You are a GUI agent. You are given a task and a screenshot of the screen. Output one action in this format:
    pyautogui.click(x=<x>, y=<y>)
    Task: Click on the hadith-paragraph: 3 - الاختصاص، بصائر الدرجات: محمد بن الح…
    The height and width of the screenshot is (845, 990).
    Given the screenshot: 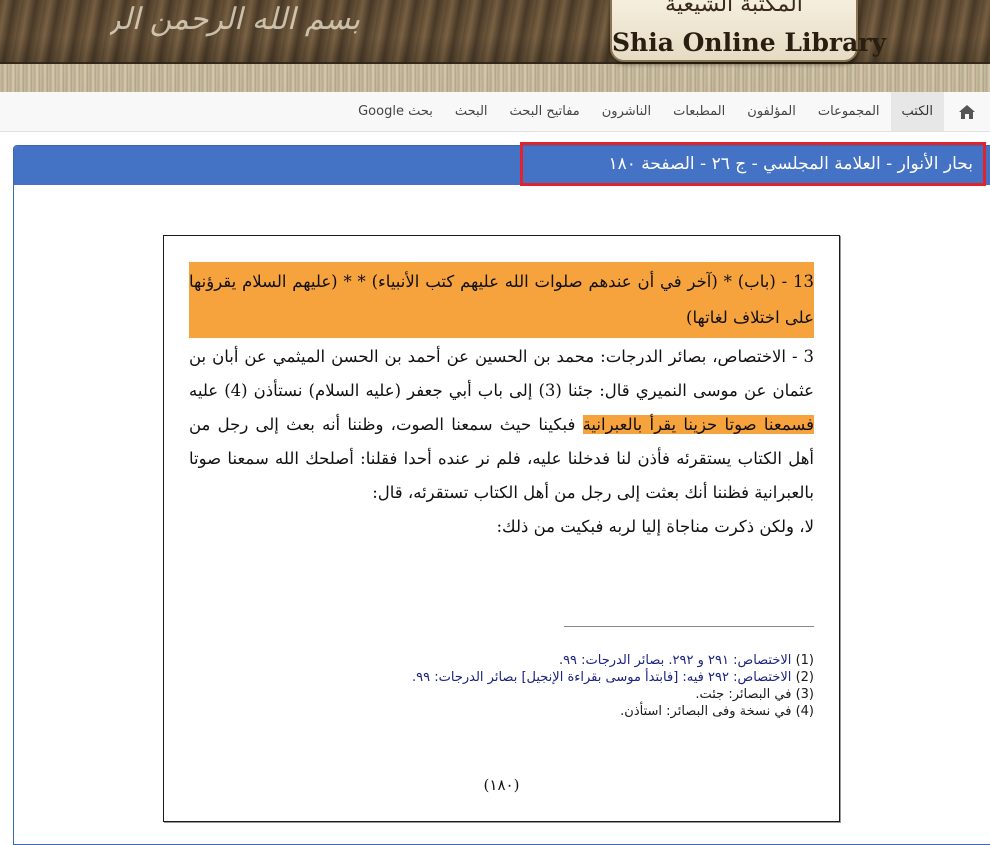 What is the action you would take?
    pyautogui.click(x=501, y=425)
    